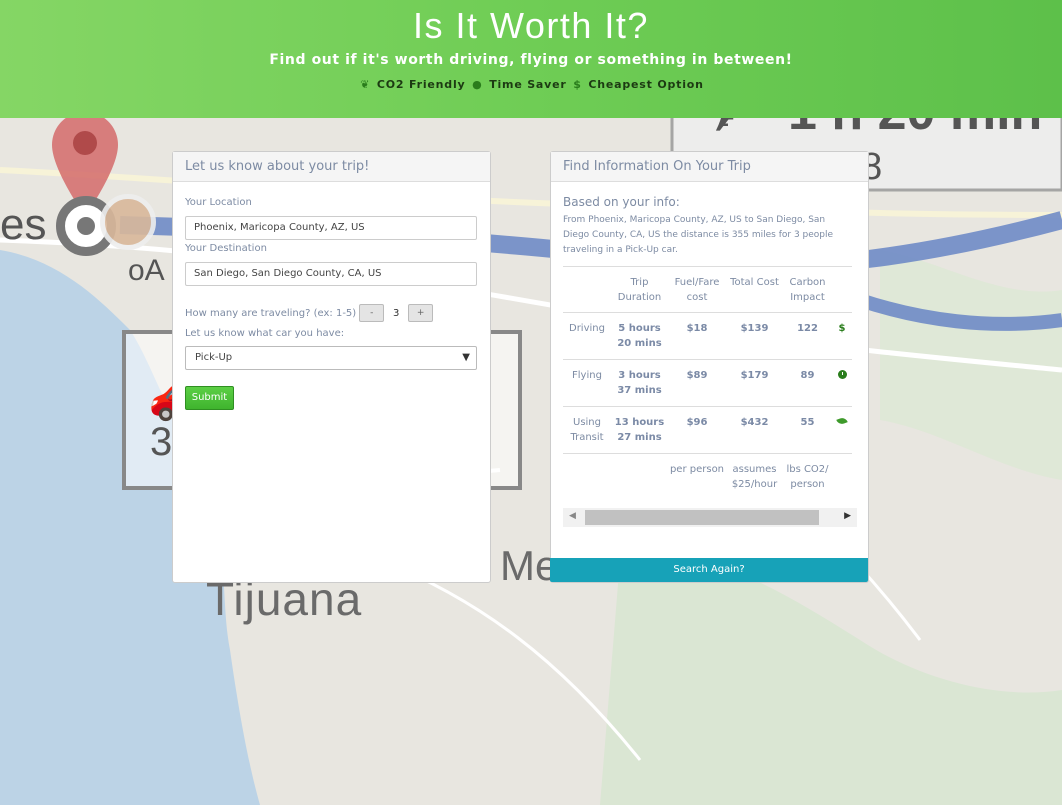  I want to click on travelers-row: How many are traveling? (ex: 1-5) - 3 +, so click(331, 313).